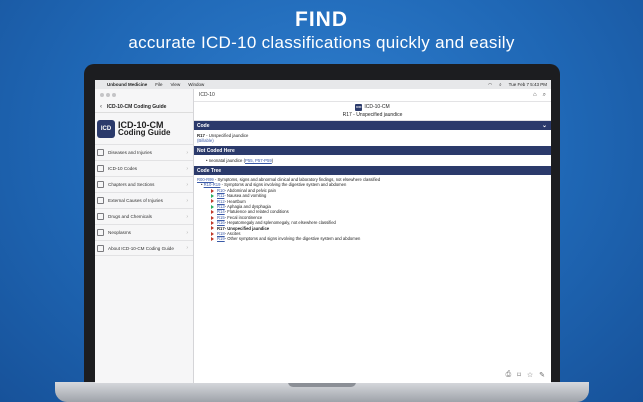  I want to click on sidebar-title: ICD-10-CM Coding Guide, so click(137, 106).